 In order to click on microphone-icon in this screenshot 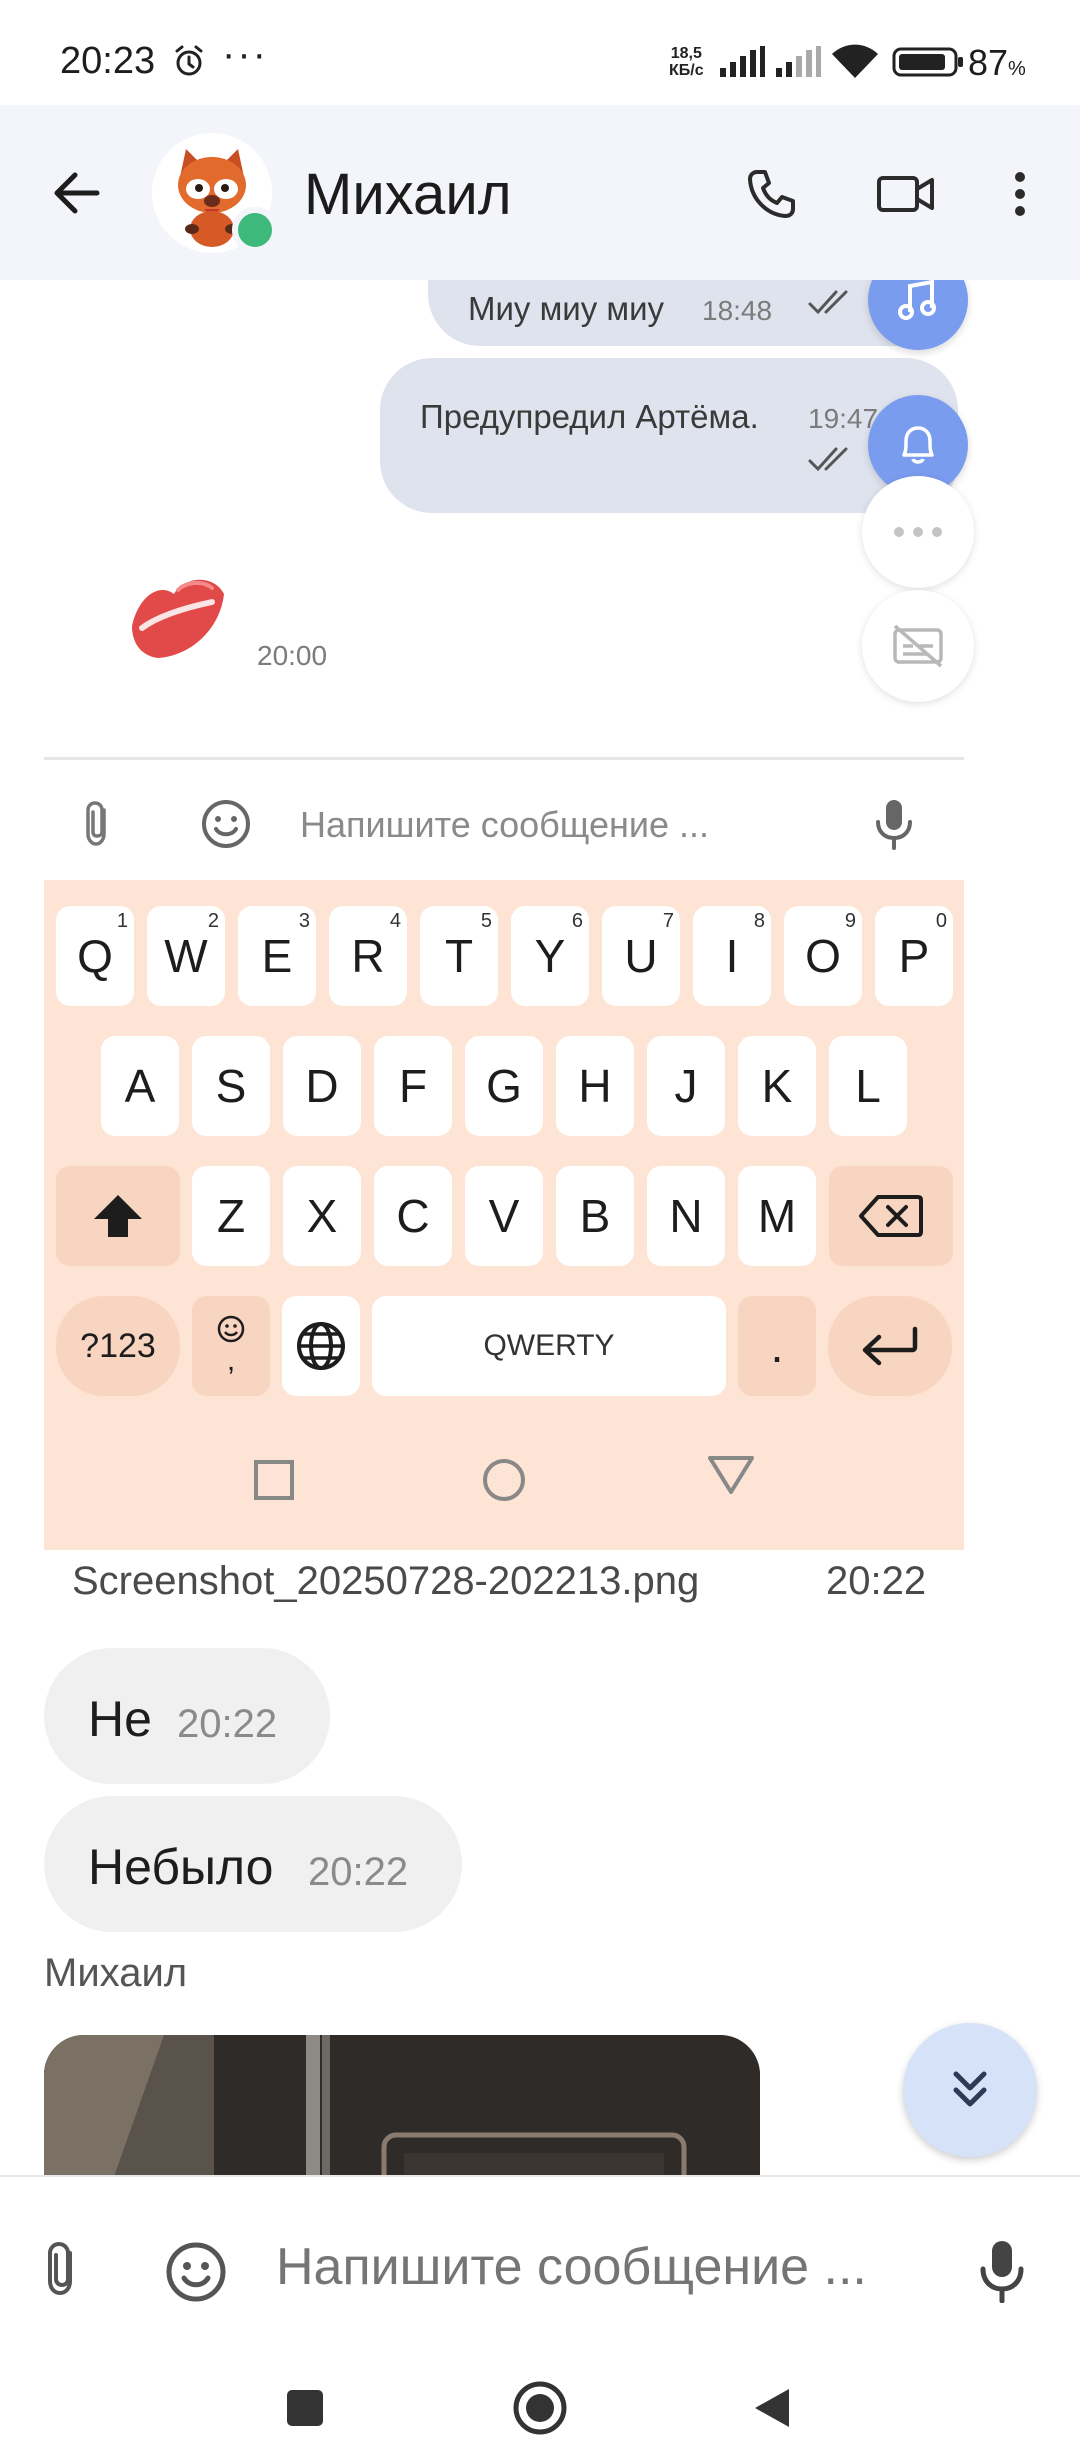, I will do `click(1002, 2272)`.